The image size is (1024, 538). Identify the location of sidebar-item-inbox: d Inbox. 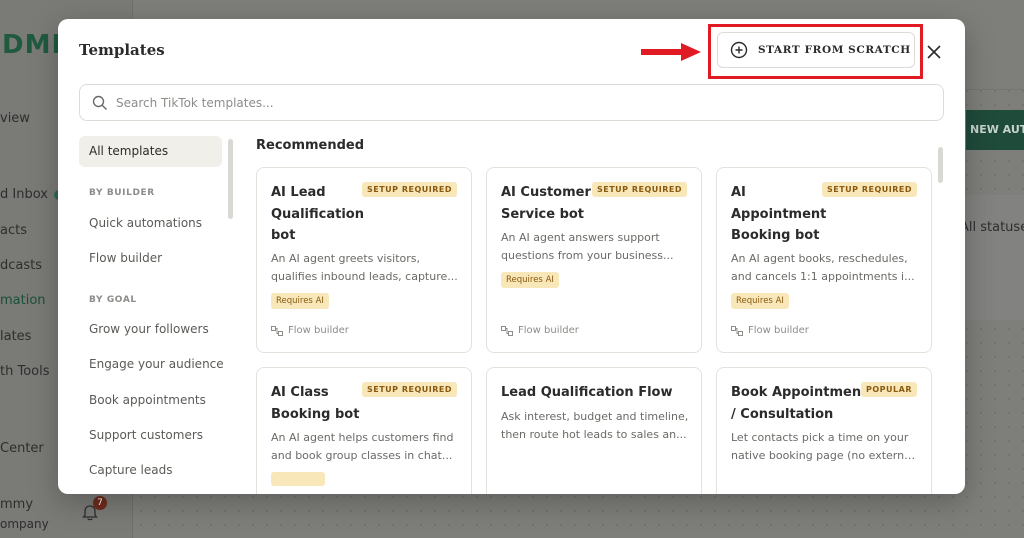
(24, 194).